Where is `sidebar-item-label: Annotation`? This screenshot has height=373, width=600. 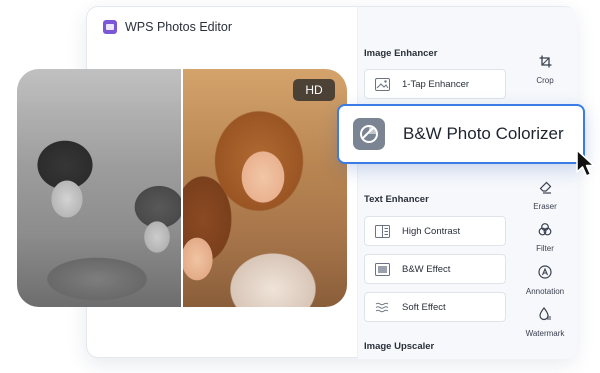
sidebar-item-label: Annotation is located at coordinates (545, 291).